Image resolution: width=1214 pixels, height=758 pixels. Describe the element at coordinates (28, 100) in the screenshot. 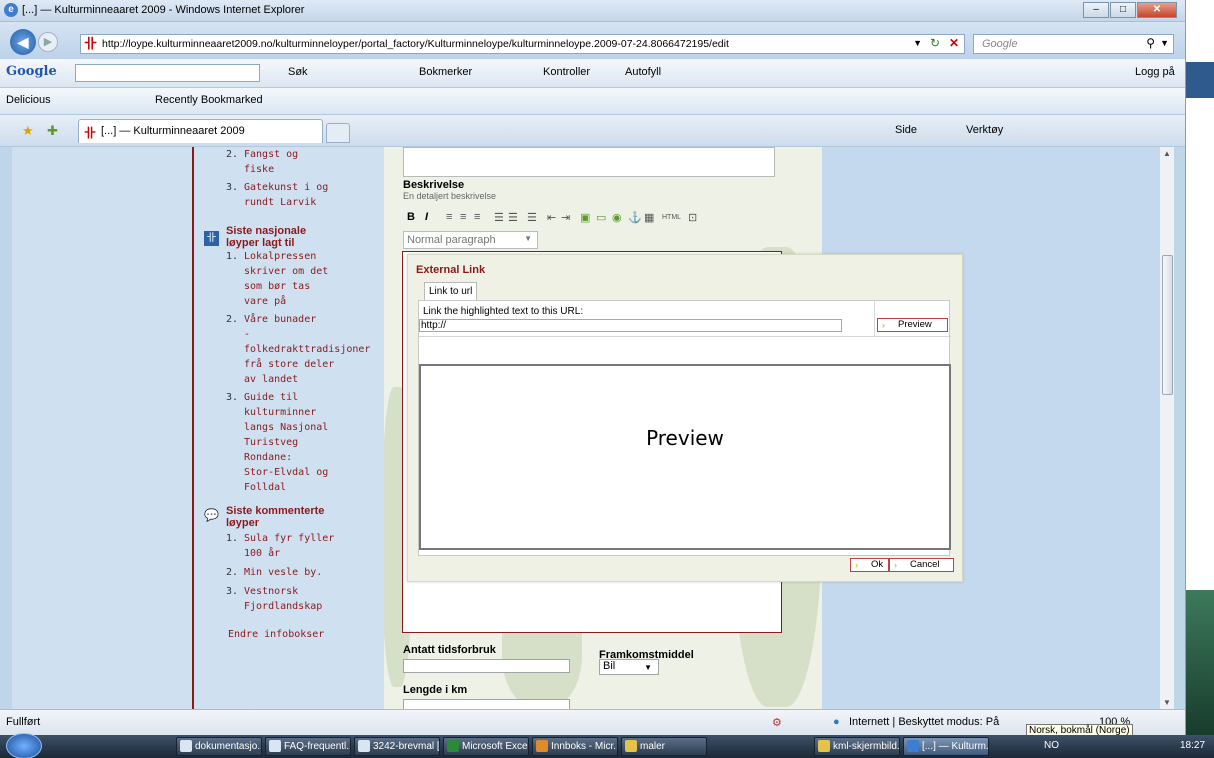

I see `delicious-label: Delicious` at that location.